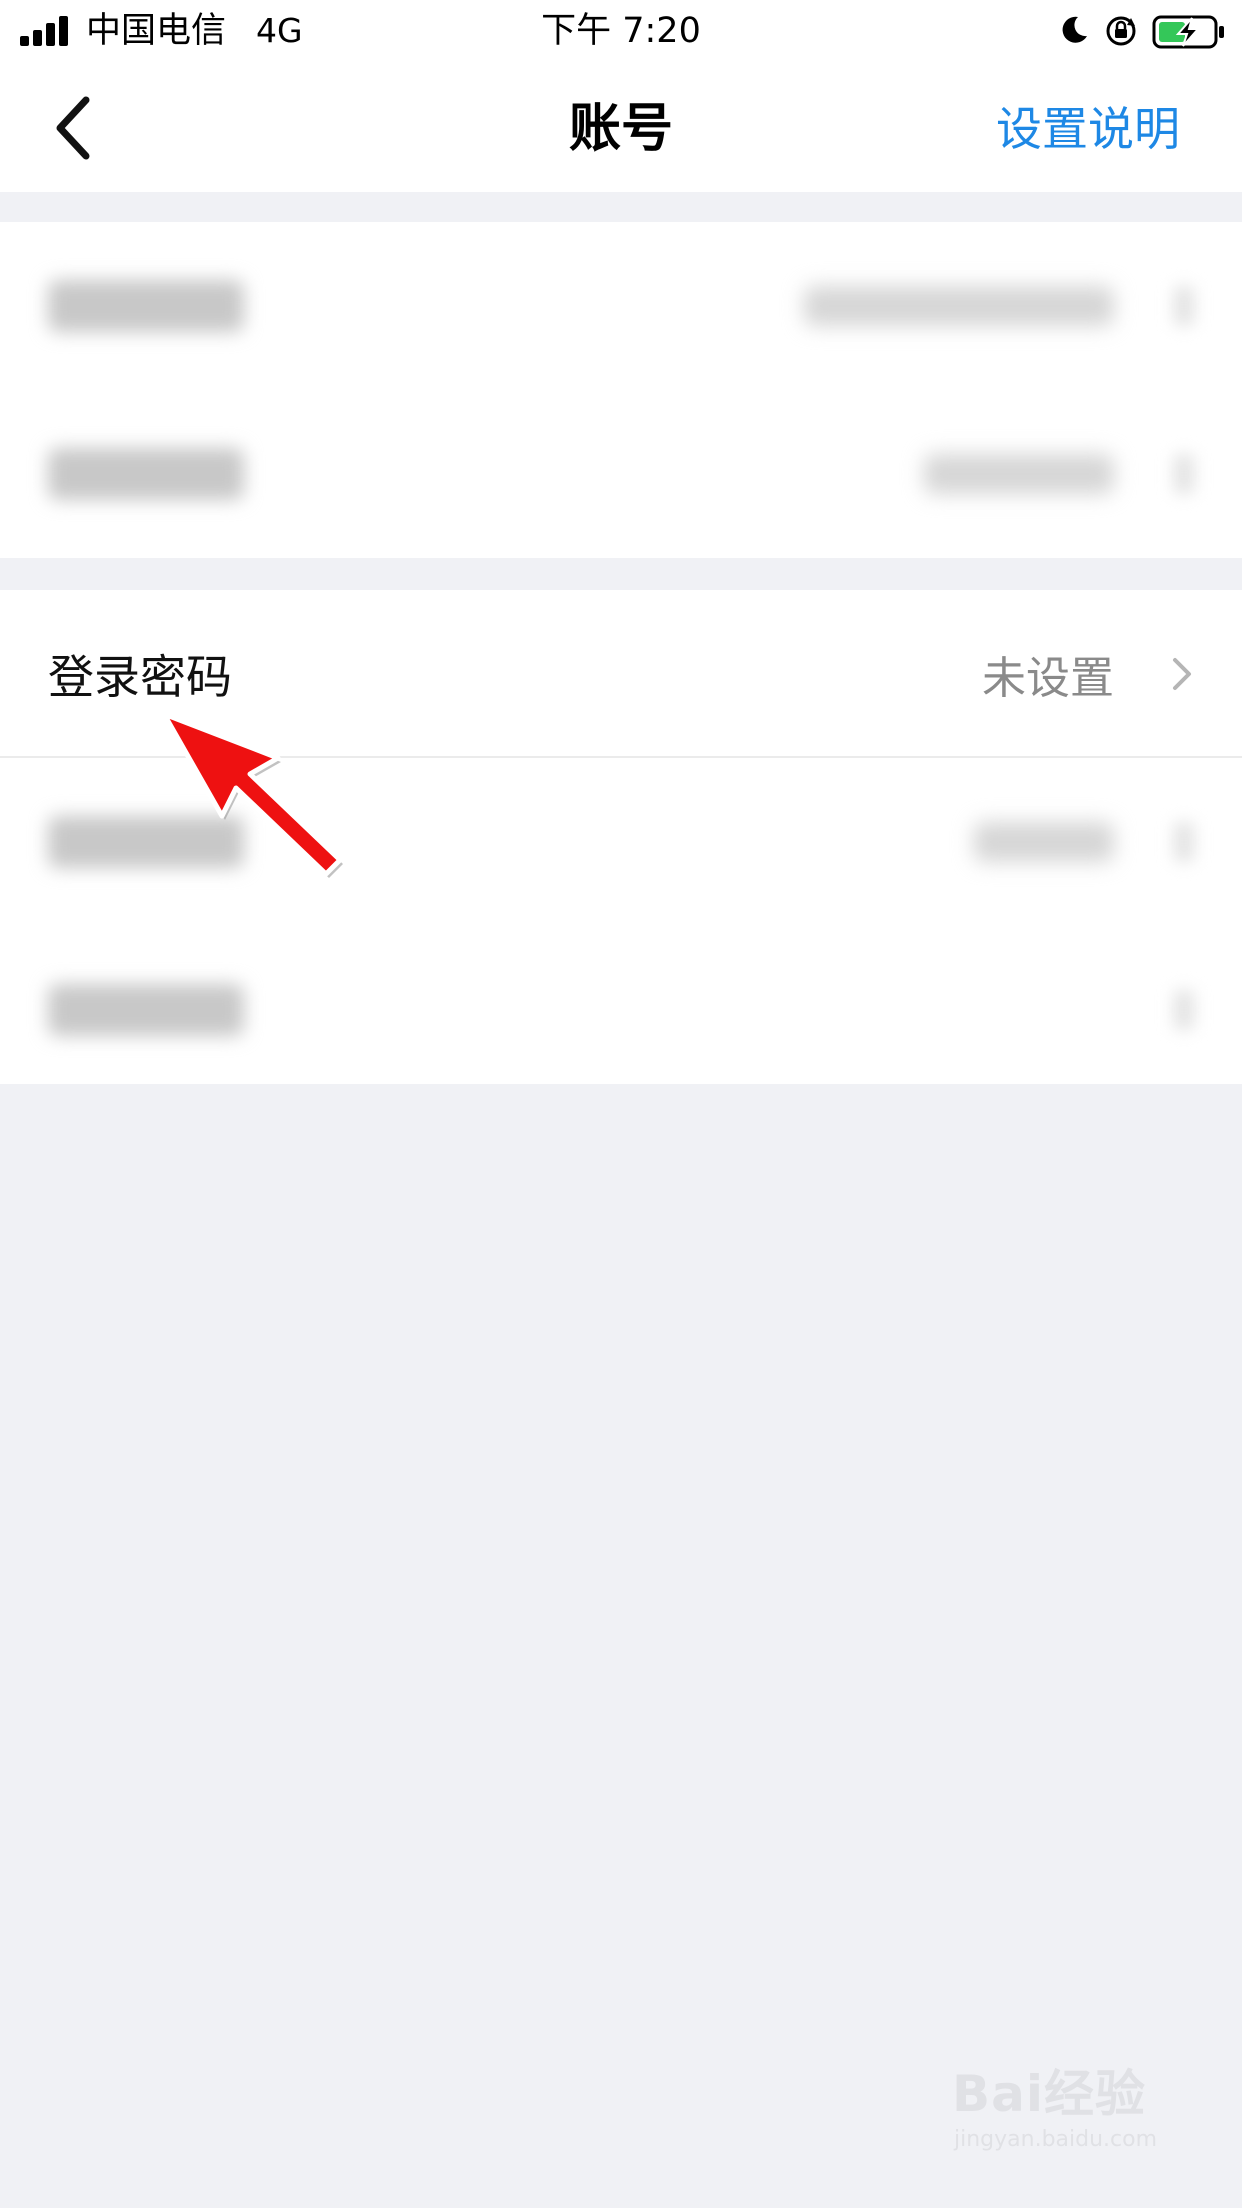 This screenshot has width=1242, height=2208. Describe the element at coordinates (252, 794) in the screenshot. I see `red-arrow-icon` at that location.